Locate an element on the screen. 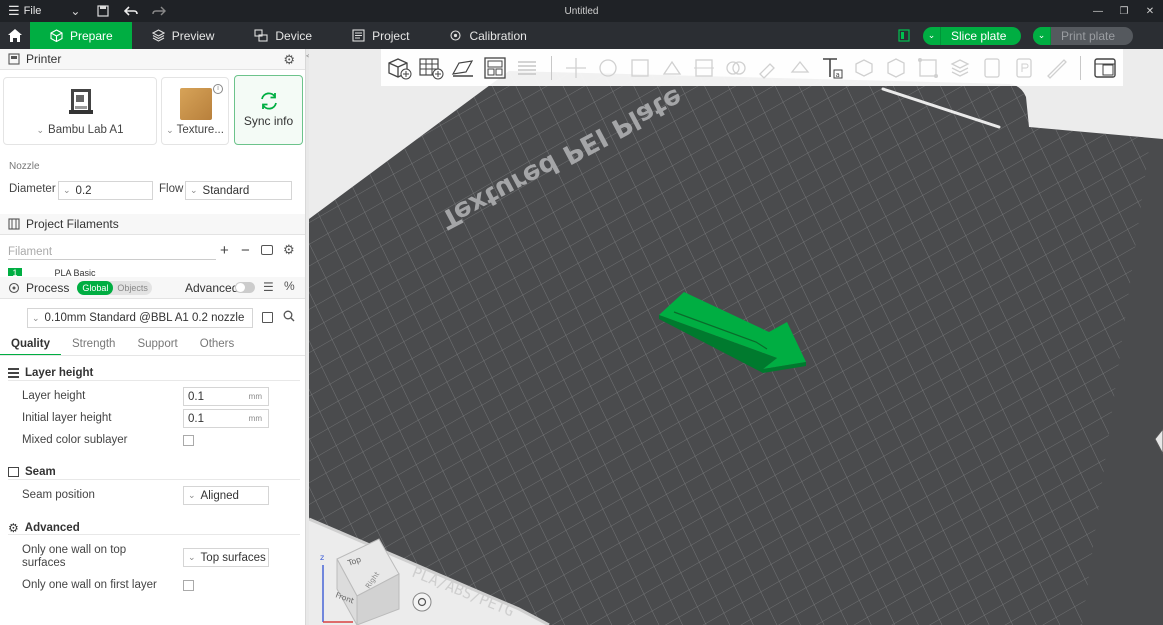 Image resolution: width=1163 pixels, height=625 pixels. filaments-section-title: Project Filaments is located at coordinates (72, 224).